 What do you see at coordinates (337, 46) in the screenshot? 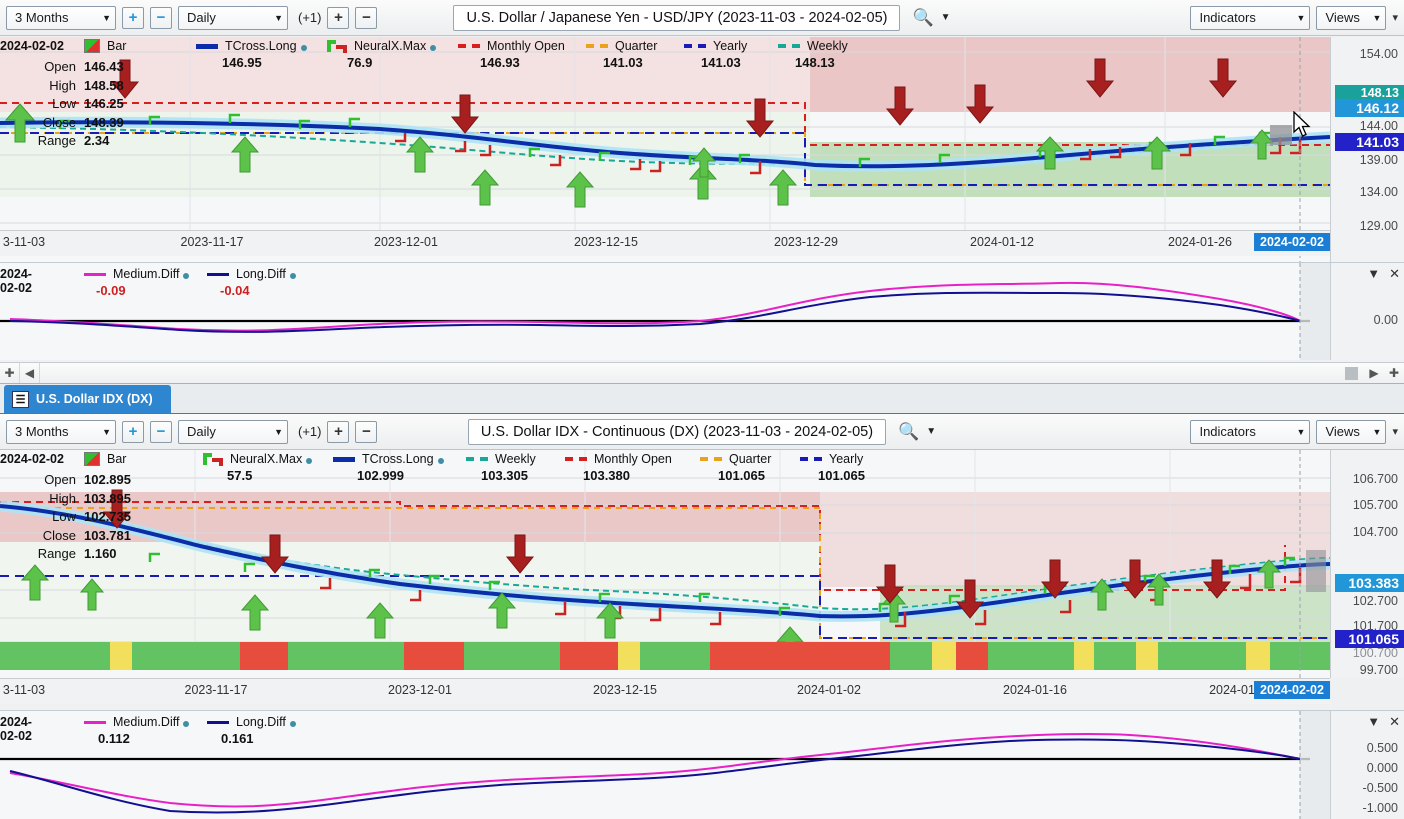
I see `neuralx-swatch-icon` at bounding box center [337, 46].